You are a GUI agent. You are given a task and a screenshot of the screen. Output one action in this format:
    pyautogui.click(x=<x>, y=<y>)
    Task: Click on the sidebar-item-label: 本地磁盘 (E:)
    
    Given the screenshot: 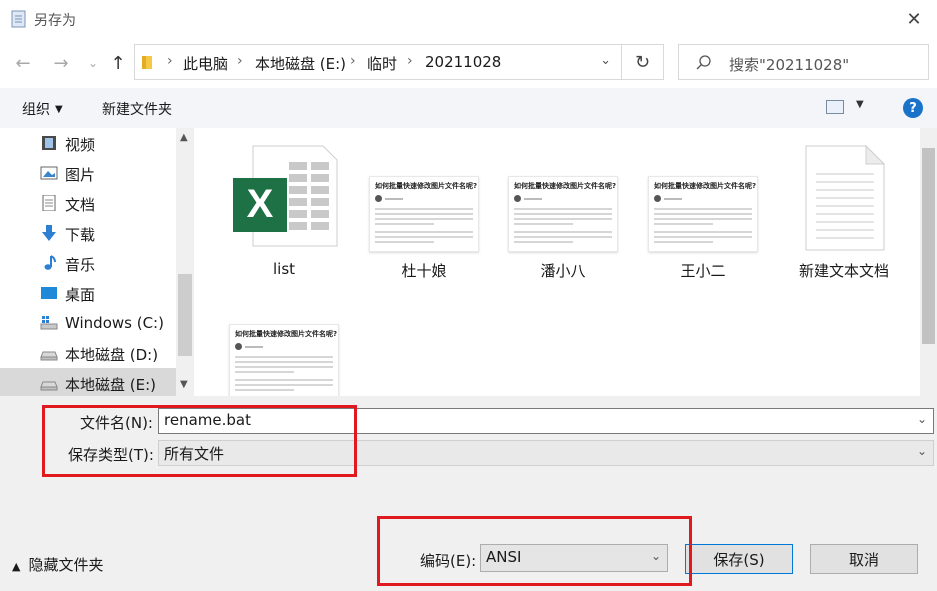 What is the action you would take?
    pyautogui.click(x=111, y=385)
    